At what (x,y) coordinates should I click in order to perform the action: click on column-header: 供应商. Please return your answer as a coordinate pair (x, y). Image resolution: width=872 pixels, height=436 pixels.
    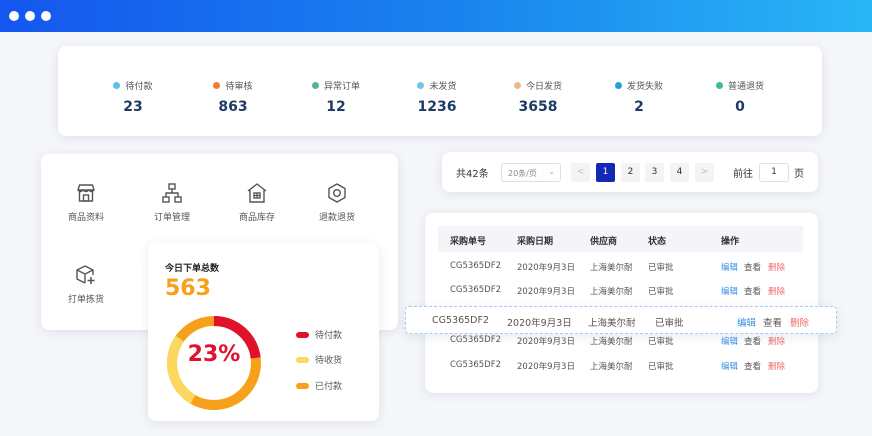
    Looking at the image, I should click on (604, 242).